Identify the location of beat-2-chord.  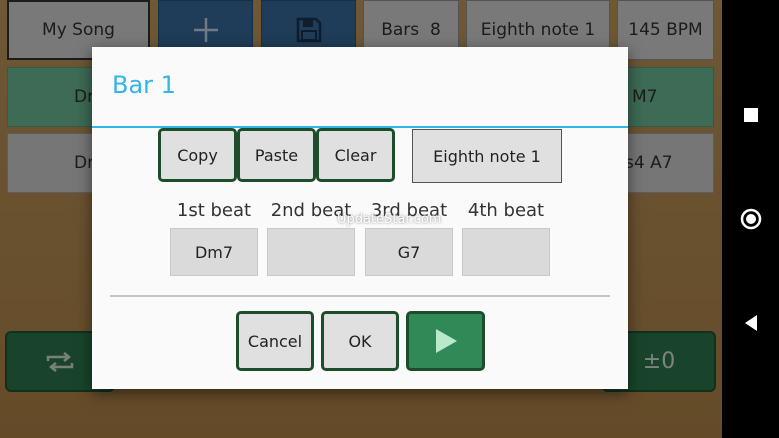
(311, 252).